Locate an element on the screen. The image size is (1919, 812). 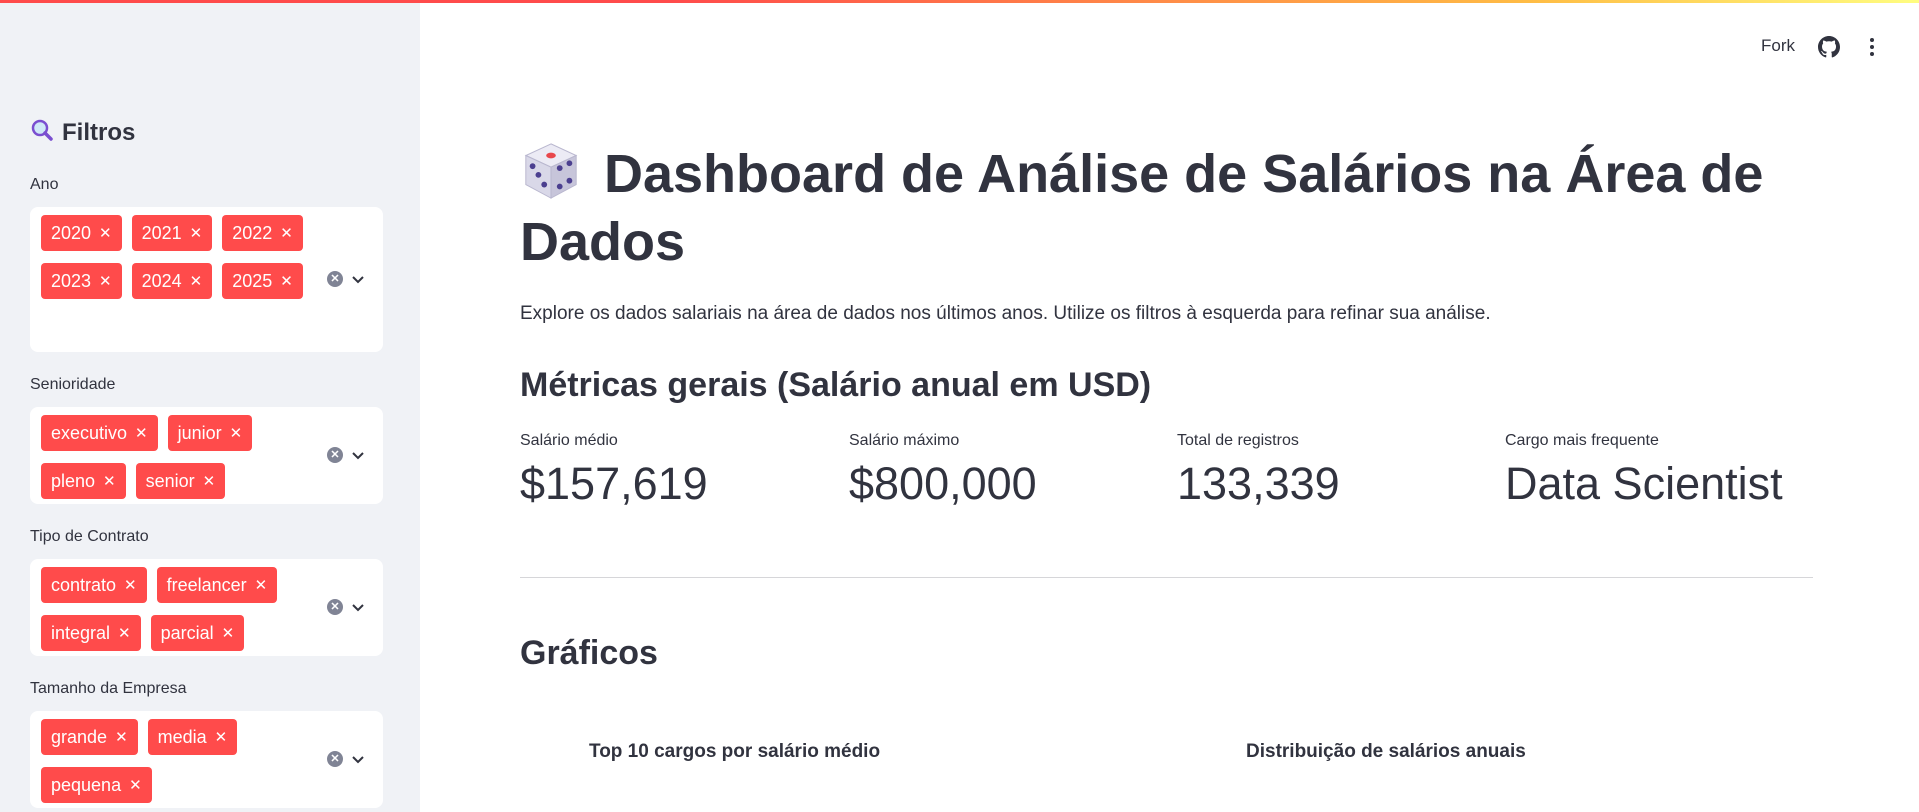
chip-contrato-parcial: parcial ✕ is located at coordinates (197, 633).